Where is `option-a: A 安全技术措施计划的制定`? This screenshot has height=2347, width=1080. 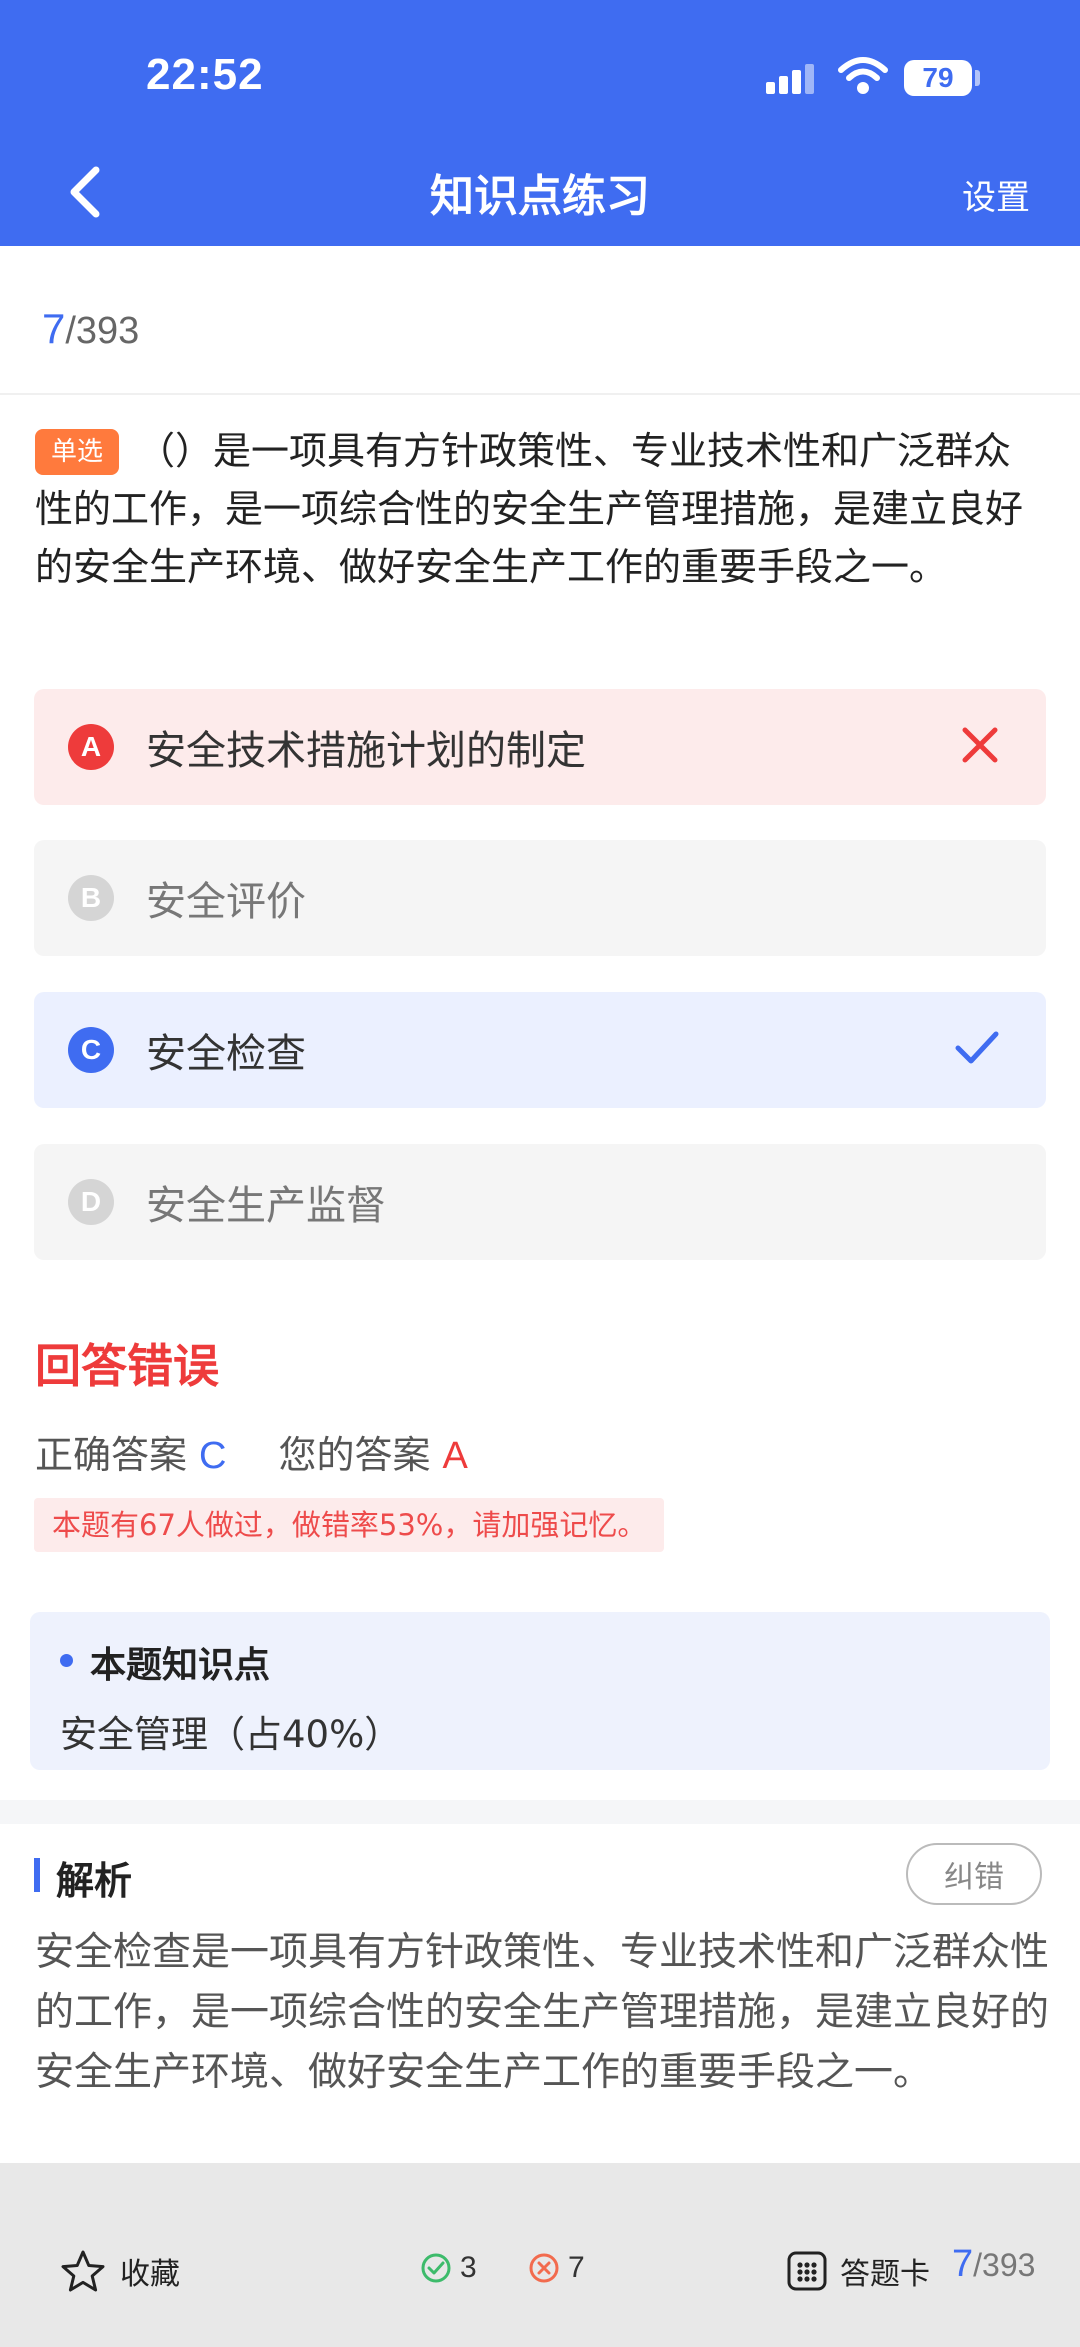 option-a: A 安全技术措施计划的制定 is located at coordinates (540, 747).